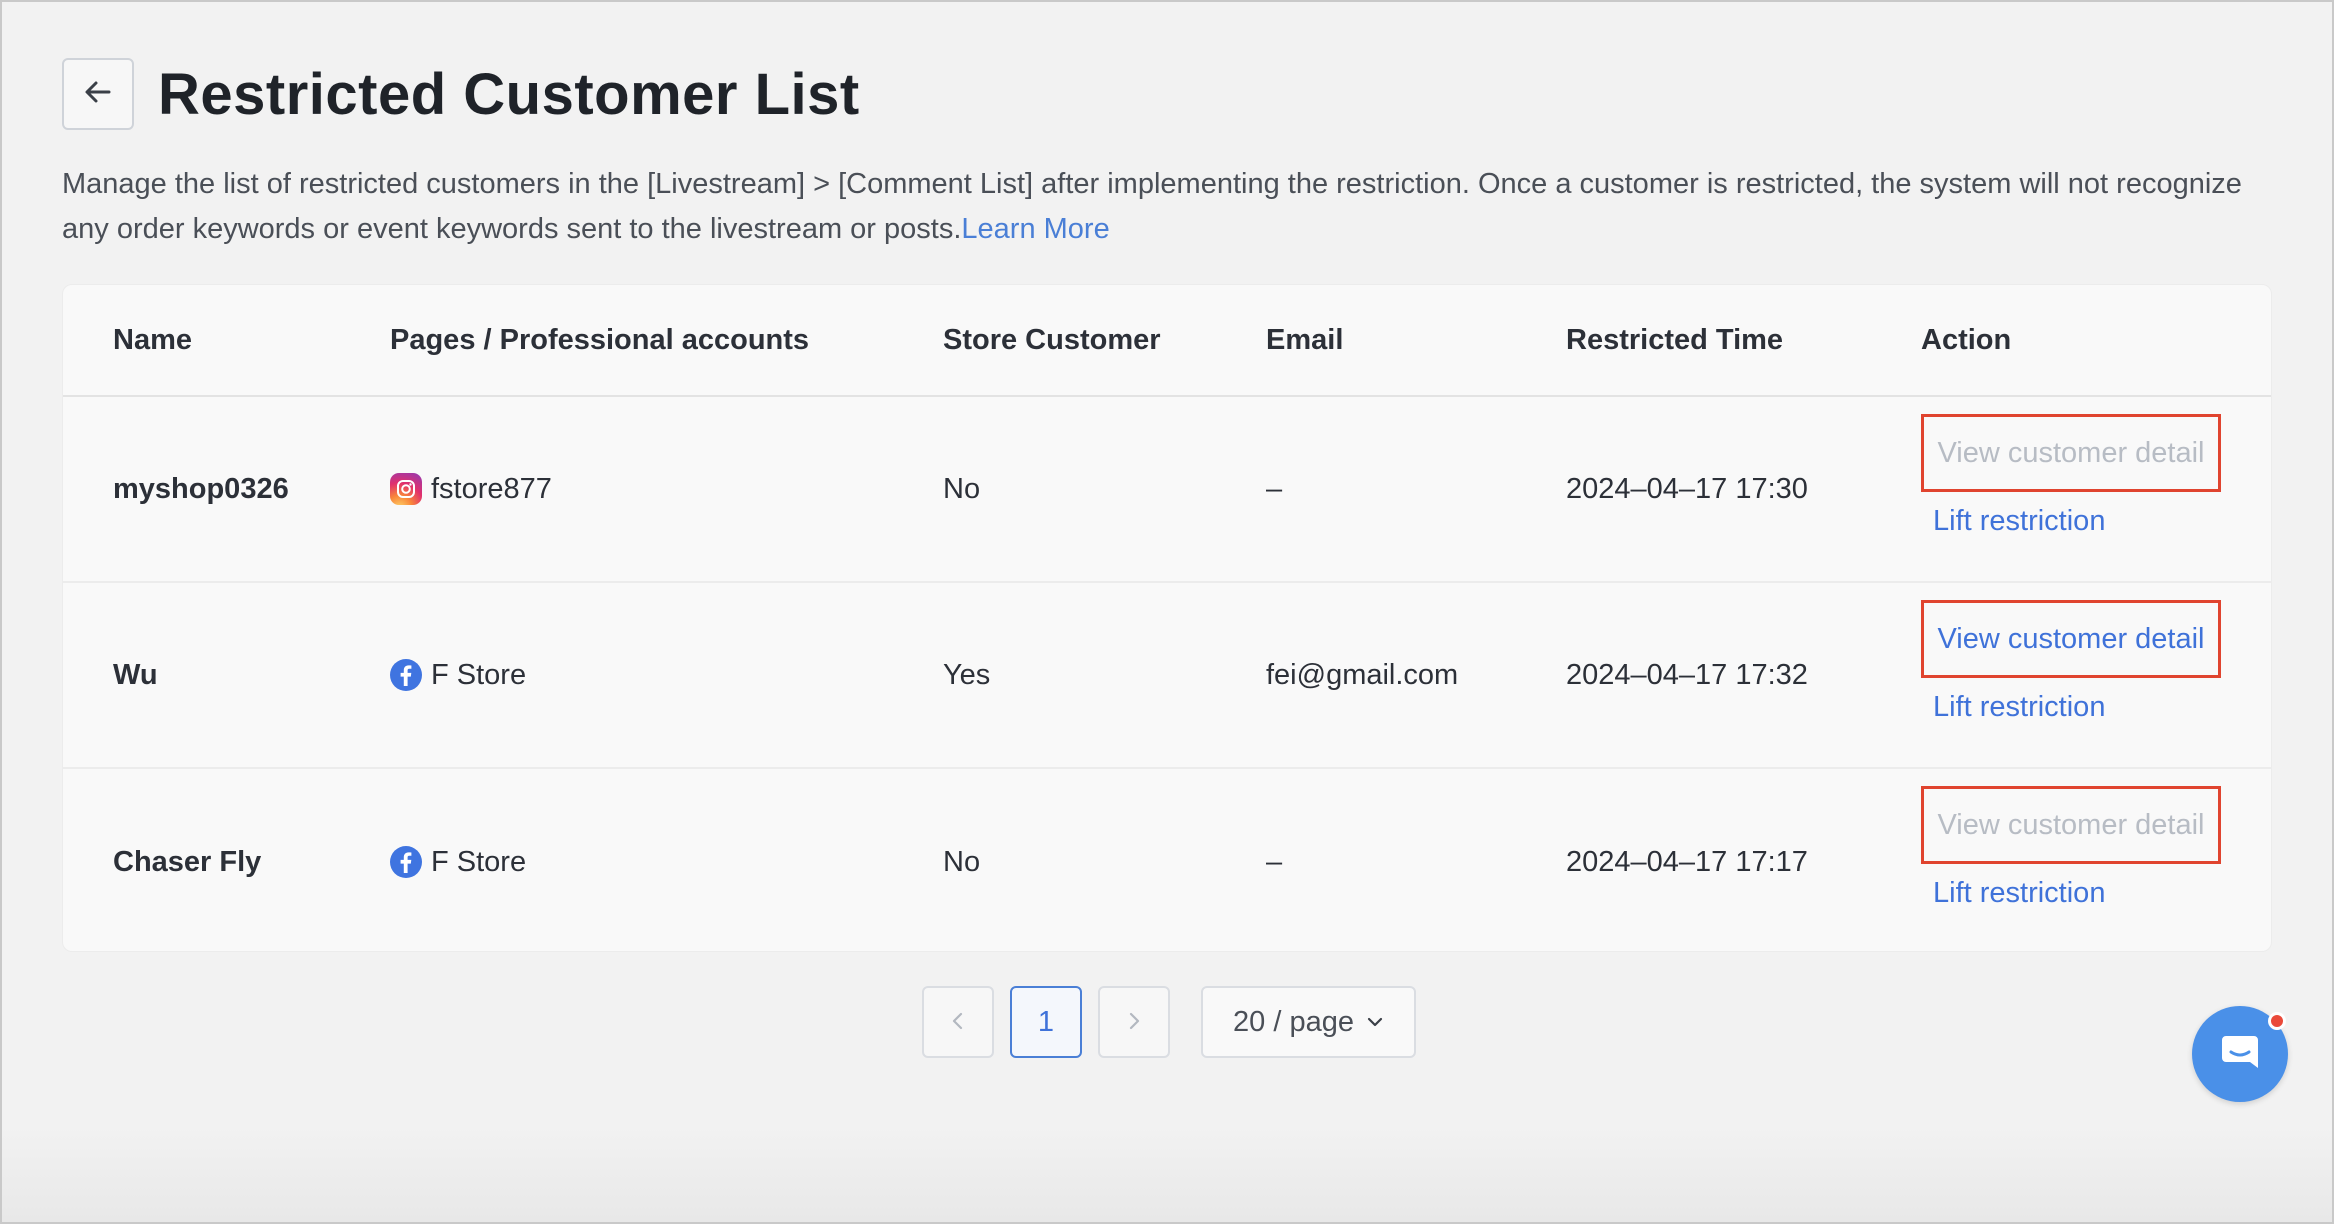 The width and height of the screenshot is (2334, 1224). What do you see at coordinates (406, 489) in the screenshot?
I see `instagram-icon` at bounding box center [406, 489].